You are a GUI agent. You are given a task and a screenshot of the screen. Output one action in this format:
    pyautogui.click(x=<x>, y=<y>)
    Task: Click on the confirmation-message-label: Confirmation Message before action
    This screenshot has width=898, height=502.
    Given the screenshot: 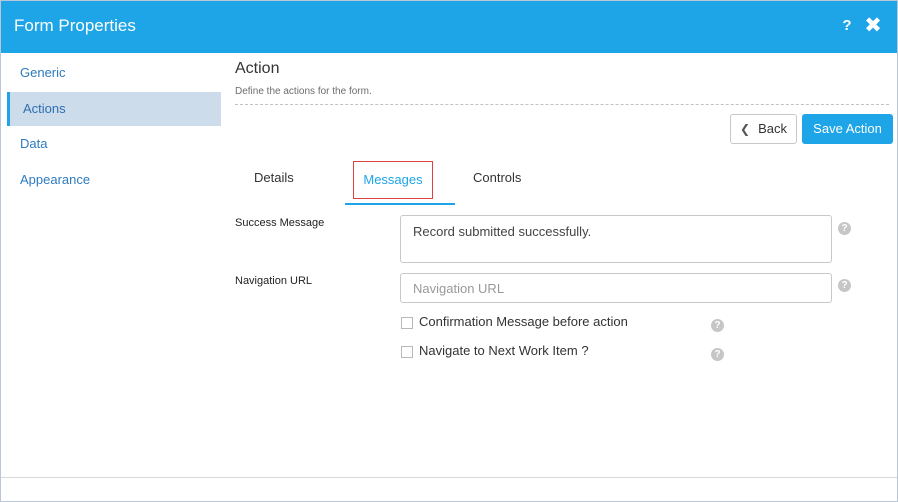 What is the action you would take?
    pyautogui.click(x=523, y=321)
    